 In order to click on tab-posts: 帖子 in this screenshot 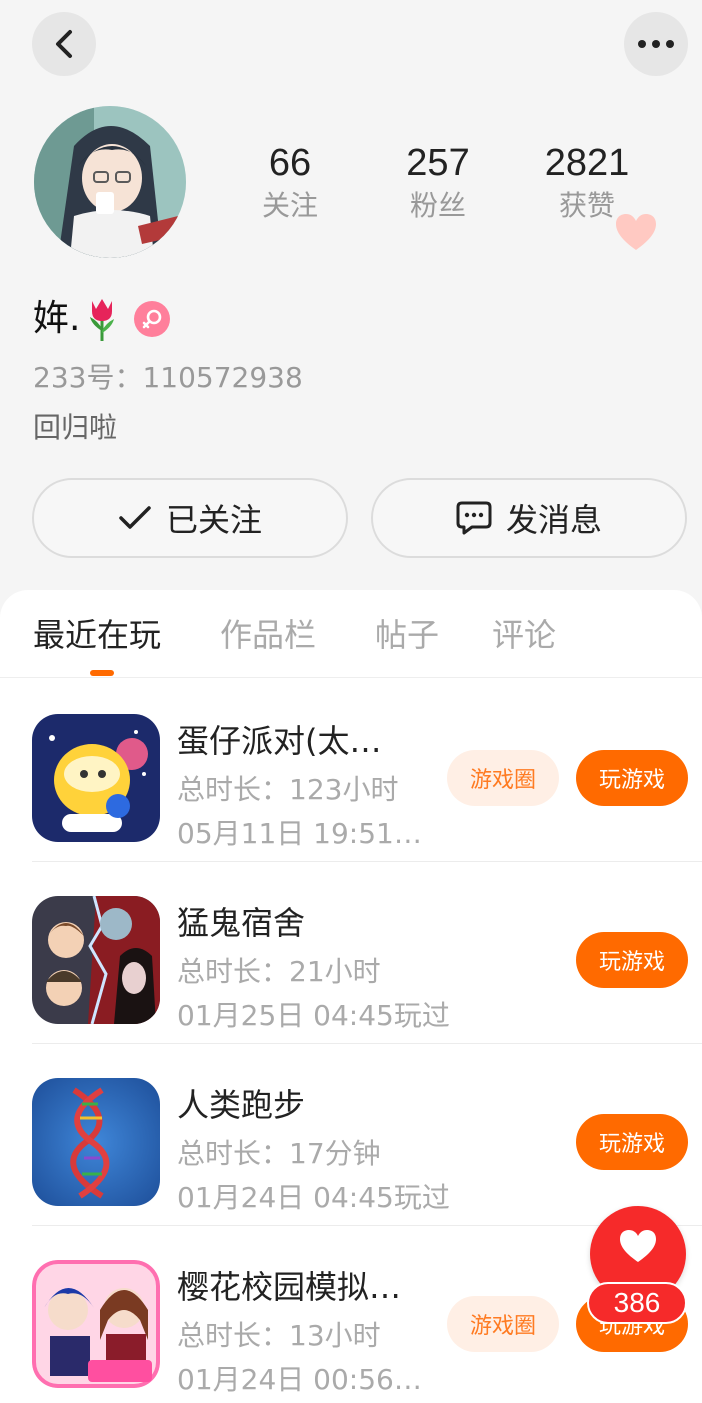, I will do `click(407, 635)`.